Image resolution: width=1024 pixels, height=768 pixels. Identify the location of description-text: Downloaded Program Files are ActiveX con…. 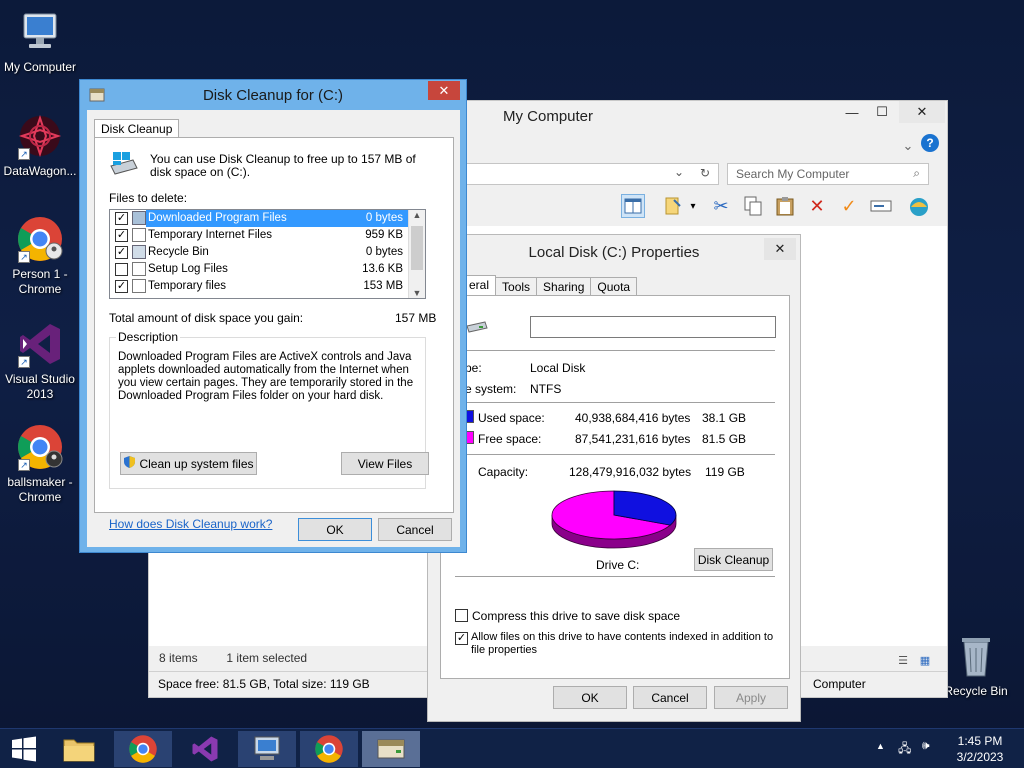
(266, 376).